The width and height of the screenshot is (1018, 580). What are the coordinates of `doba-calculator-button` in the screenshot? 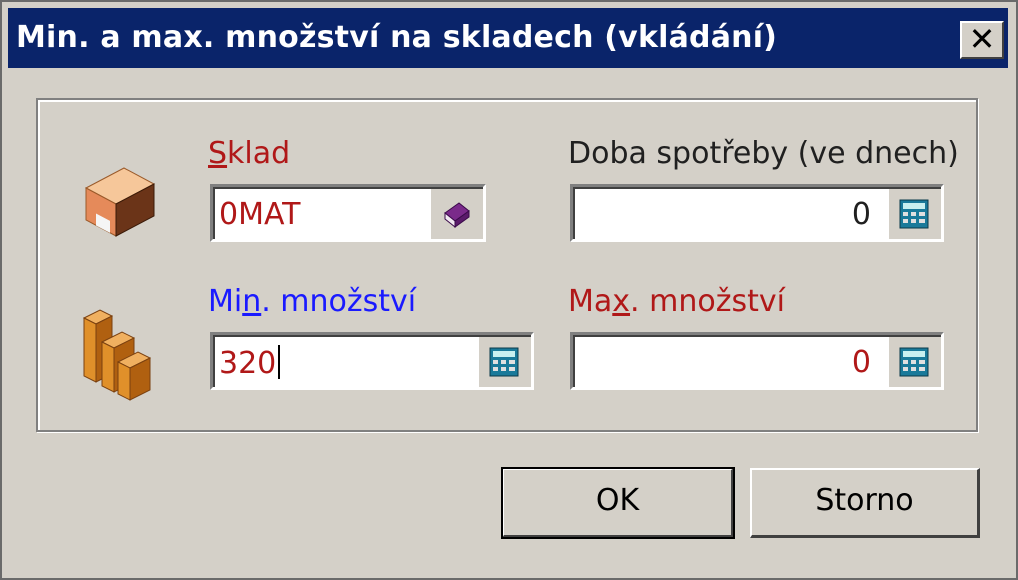 It's located at (915, 214).